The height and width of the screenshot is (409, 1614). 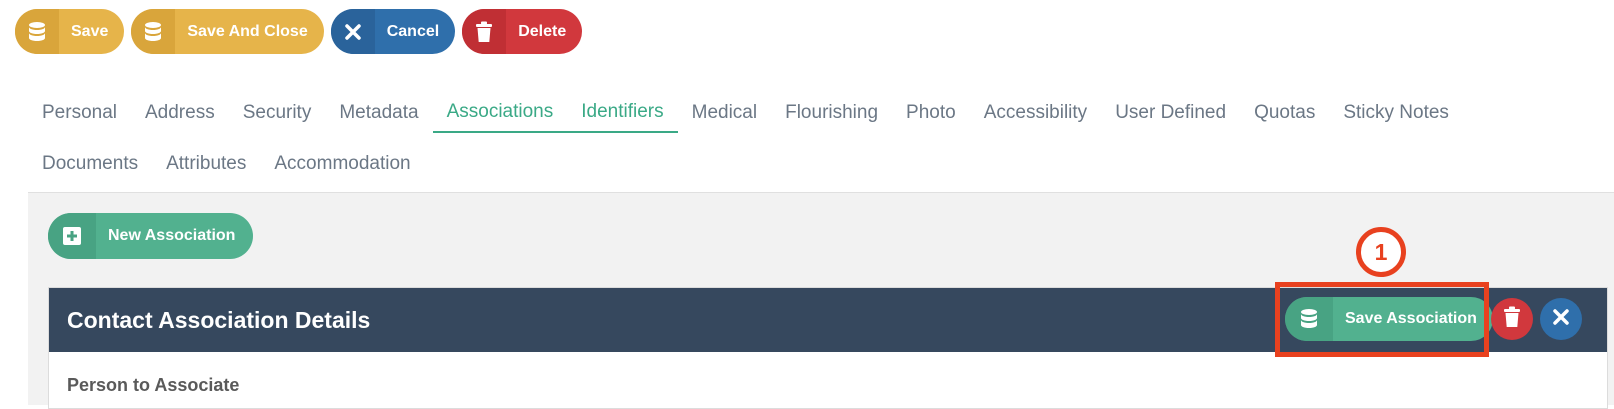 What do you see at coordinates (500, 113) in the screenshot?
I see `tab-associations: Associations` at bounding box center [500, 113].